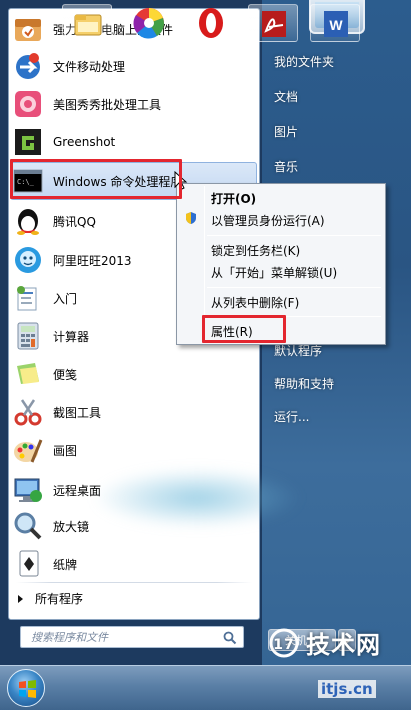 The image size is (411, 710). What do you see at coordinates (28, 564) in the screenshot?
I see `solitaire-icon` at bounding box center [28, 564].